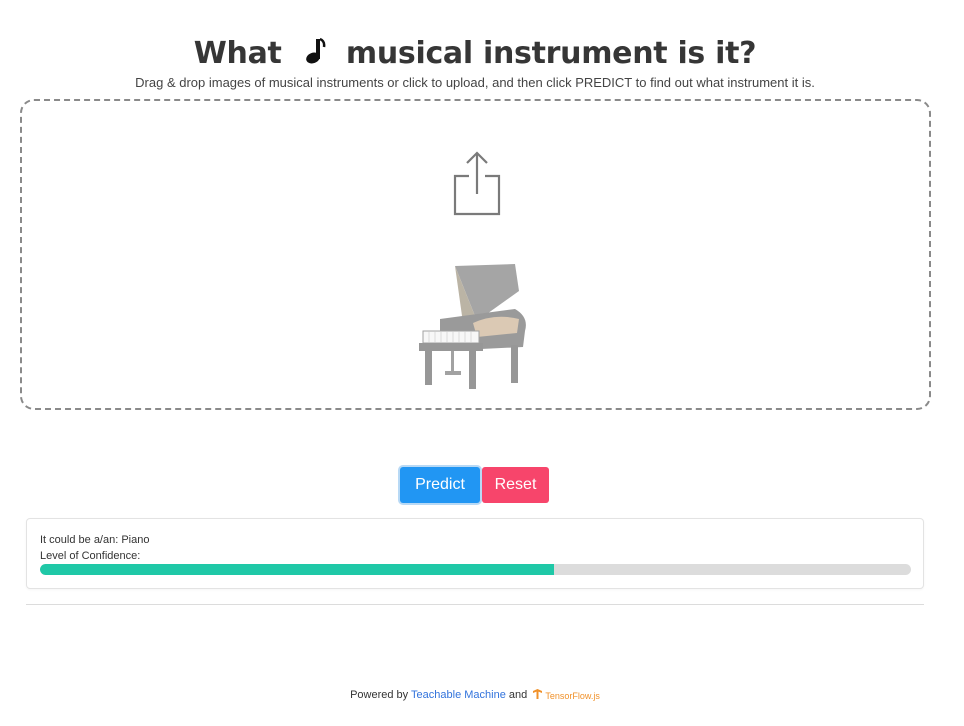 The height and width of the screenshot is (726, 964). Describe the element at coordinates (515, 485) in the screenshot. I see `reset-button: Reset` at that location.